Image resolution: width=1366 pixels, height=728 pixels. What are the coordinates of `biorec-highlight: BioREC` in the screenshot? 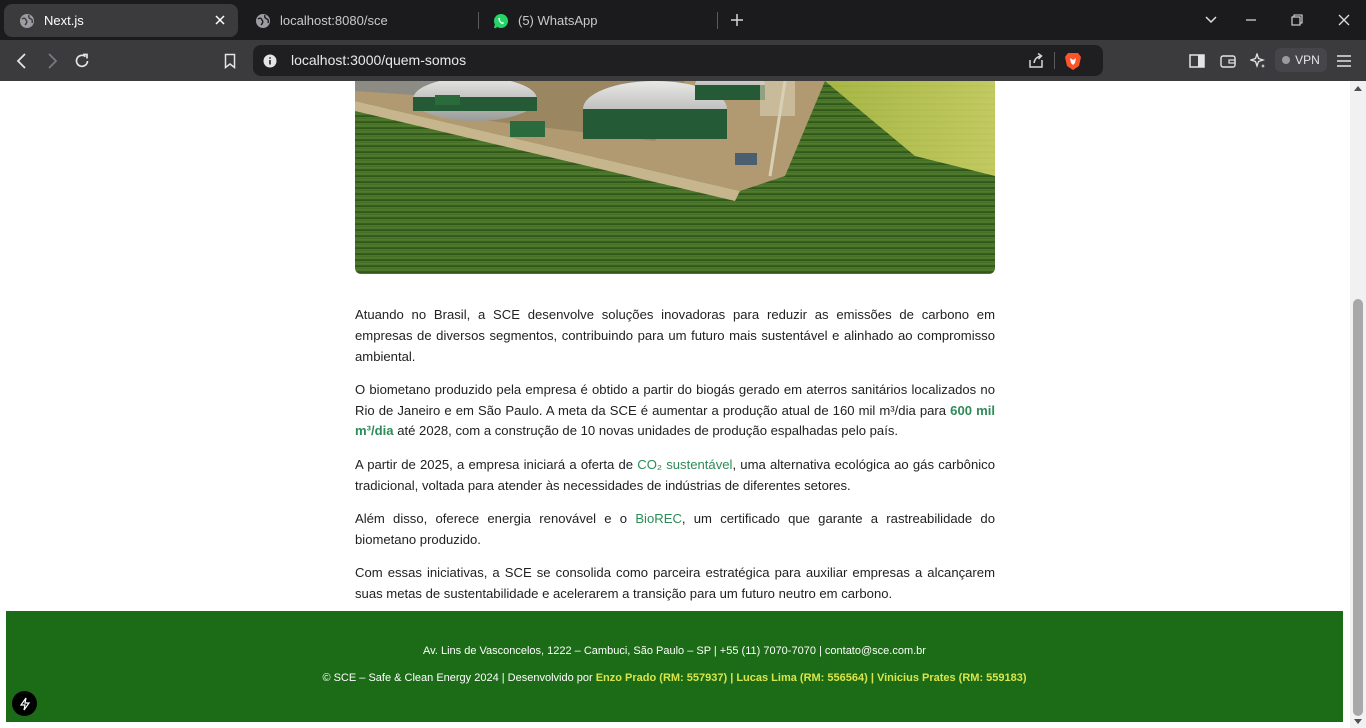 It's located at (658, 518).